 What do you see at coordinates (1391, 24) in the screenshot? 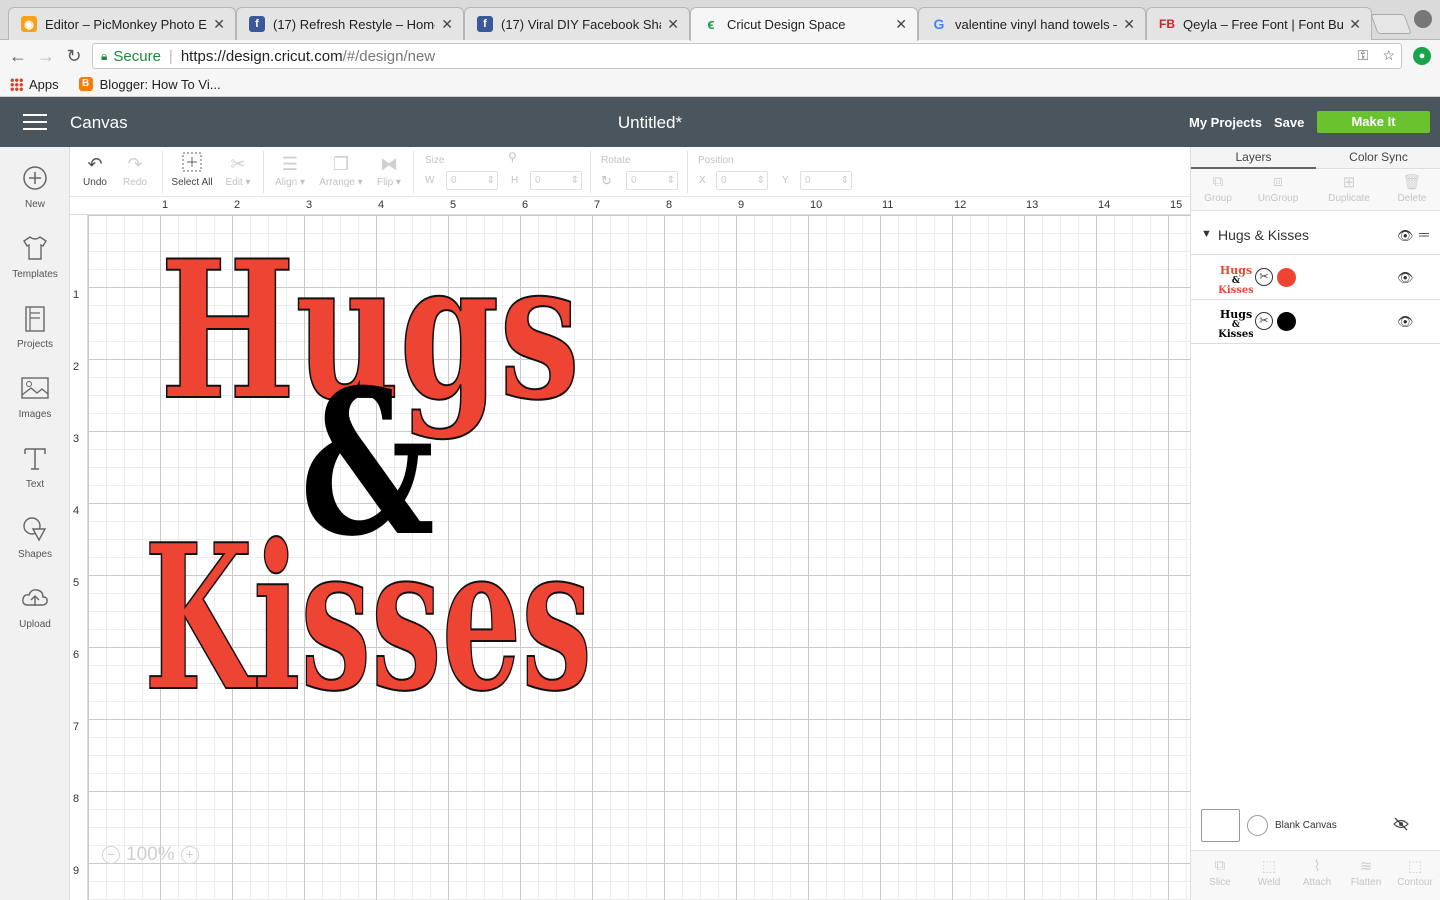
I see `new-tab-button` at bounding box center [1391, 24].